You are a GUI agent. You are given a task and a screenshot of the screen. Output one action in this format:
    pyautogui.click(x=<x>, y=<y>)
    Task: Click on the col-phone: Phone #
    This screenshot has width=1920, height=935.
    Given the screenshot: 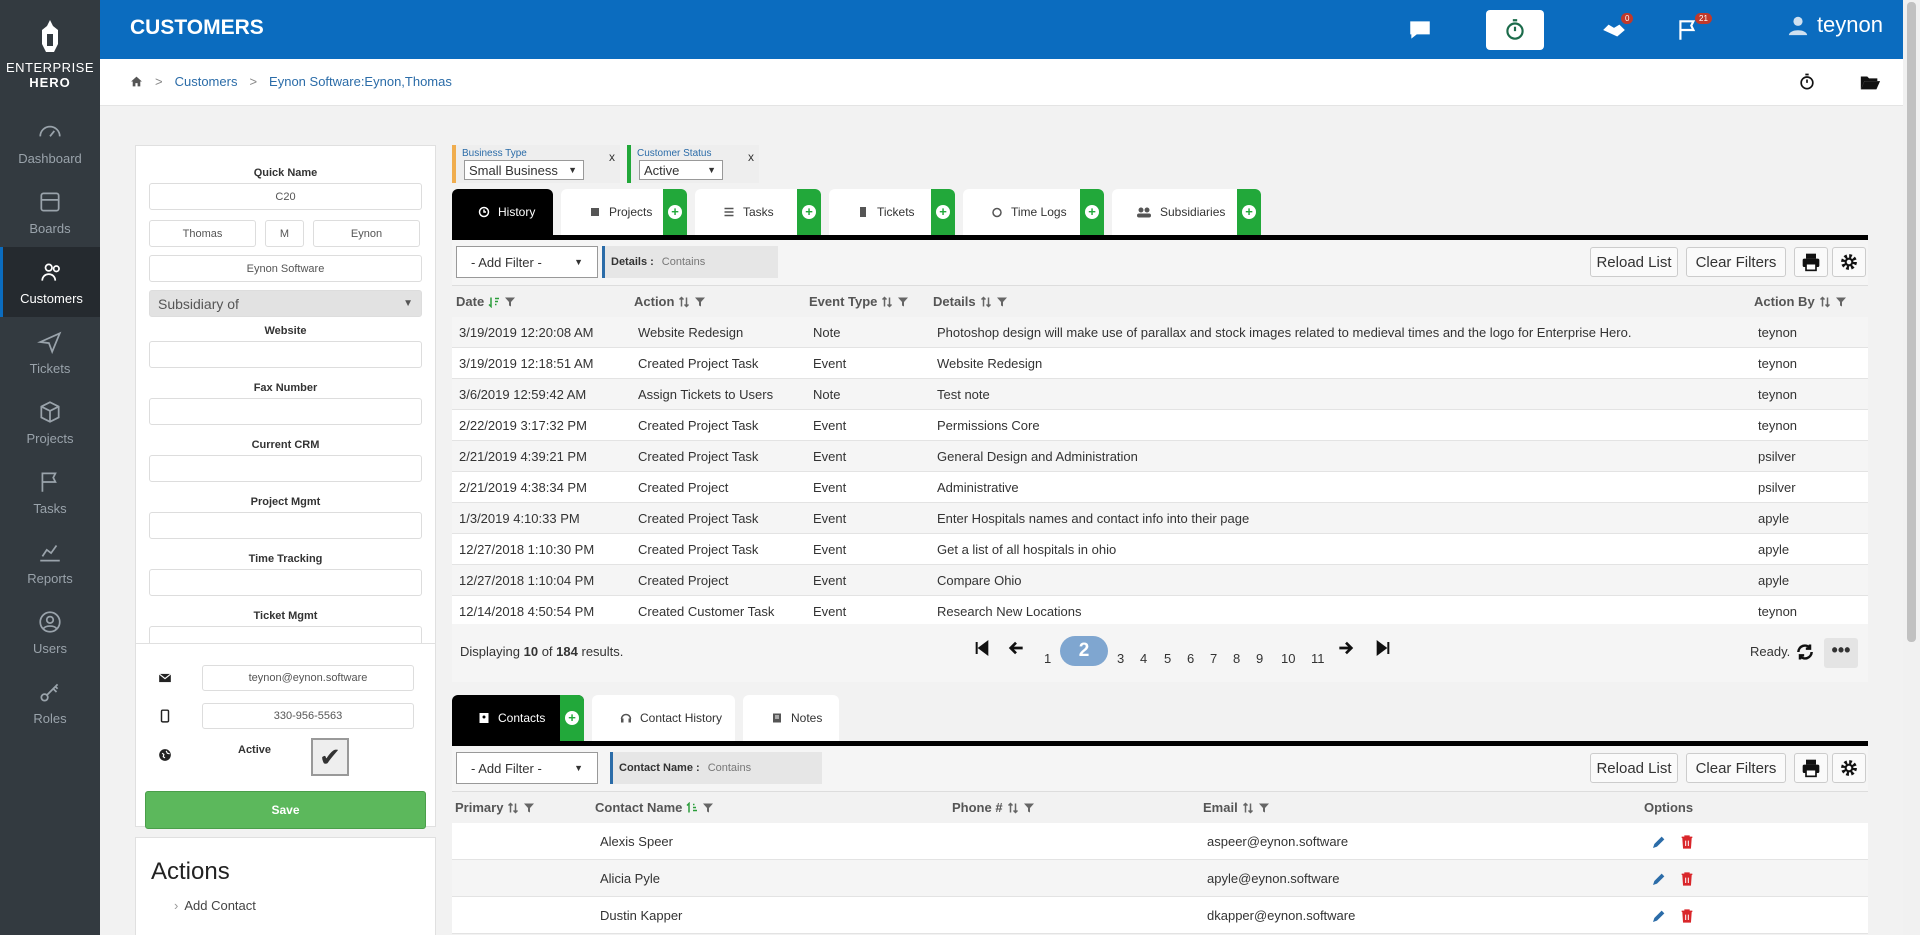 What is the action you would take?
    pyautogui.click(x=993, y=807)
    